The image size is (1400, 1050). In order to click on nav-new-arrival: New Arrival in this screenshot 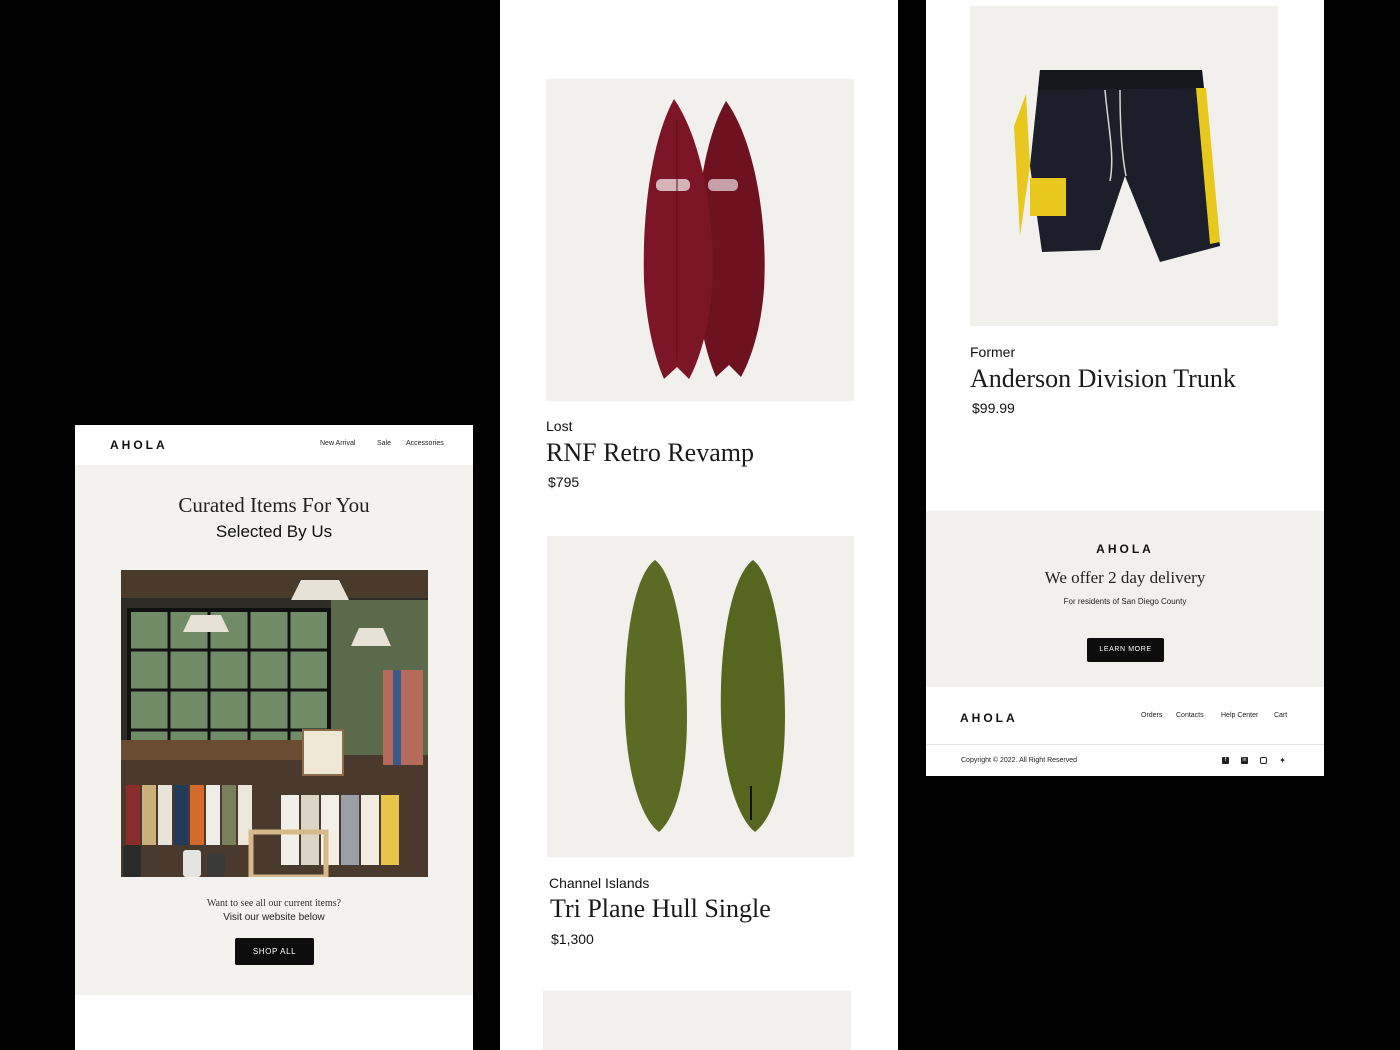, I will do `click(337, 443)`.